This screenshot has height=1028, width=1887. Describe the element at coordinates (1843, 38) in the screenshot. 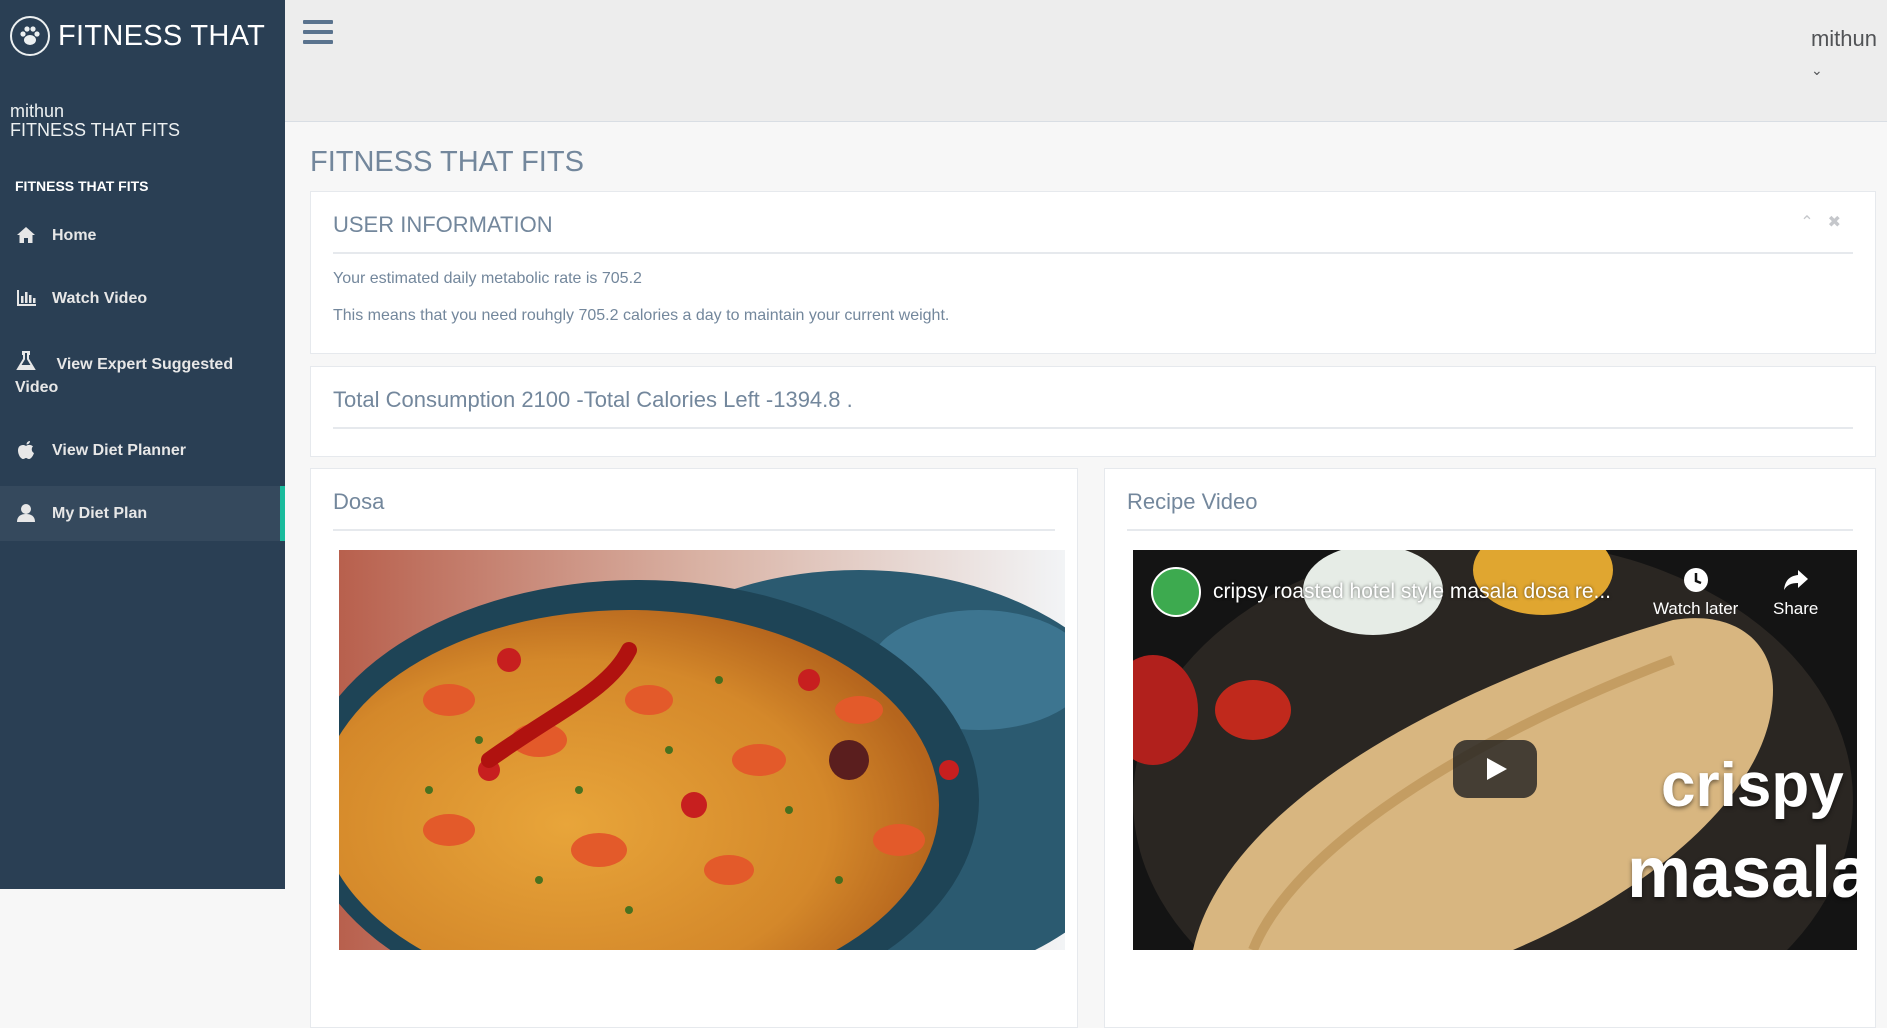

I see `user-name: mithun` at that location.